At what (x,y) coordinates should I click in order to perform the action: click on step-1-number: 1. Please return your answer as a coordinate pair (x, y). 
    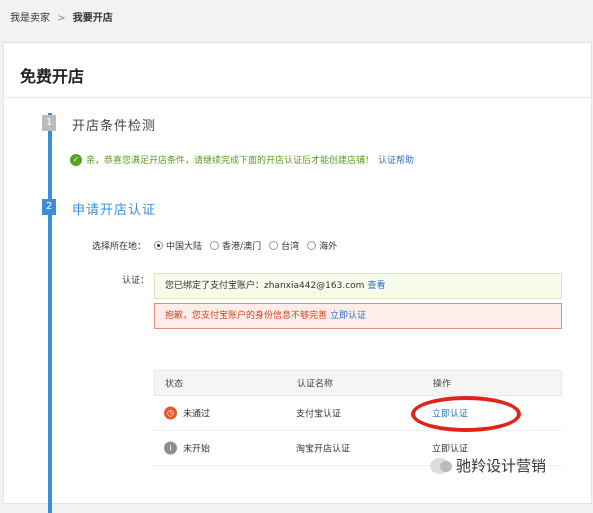
    Looking at the image, I should click on (49, 123).